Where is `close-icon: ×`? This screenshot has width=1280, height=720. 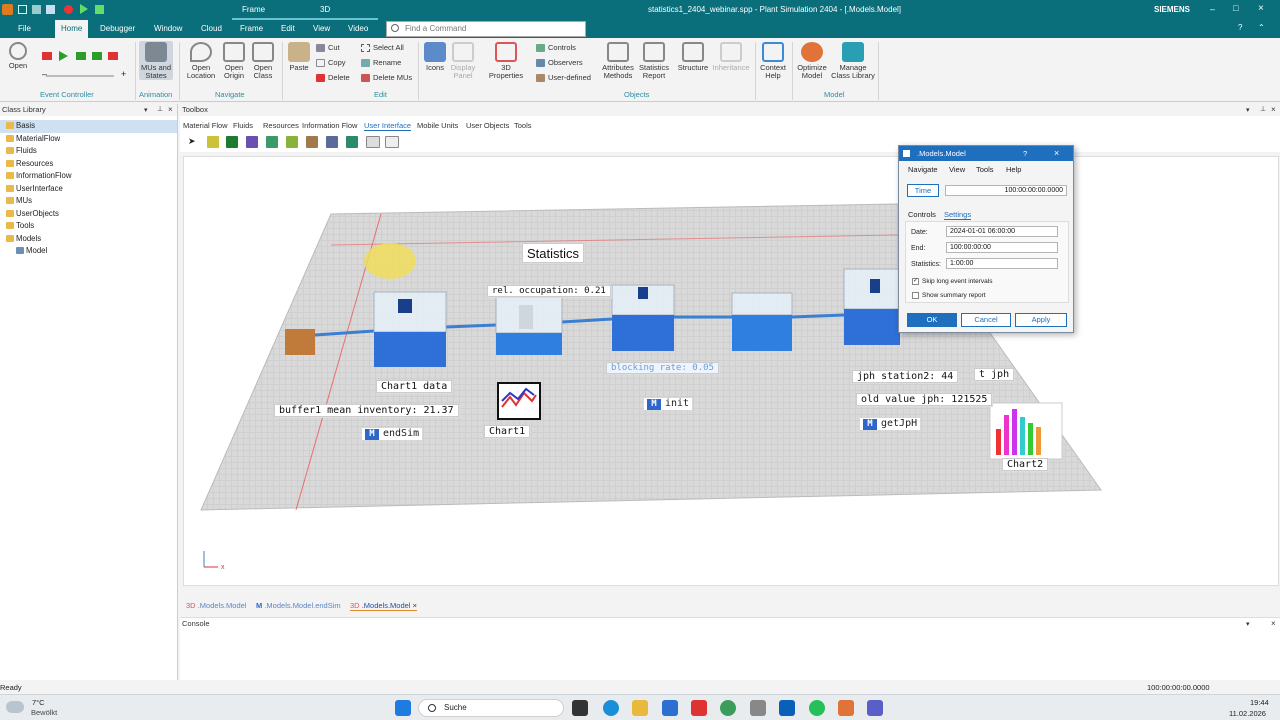 close-icon: × is located at coordinates (1261, 8).